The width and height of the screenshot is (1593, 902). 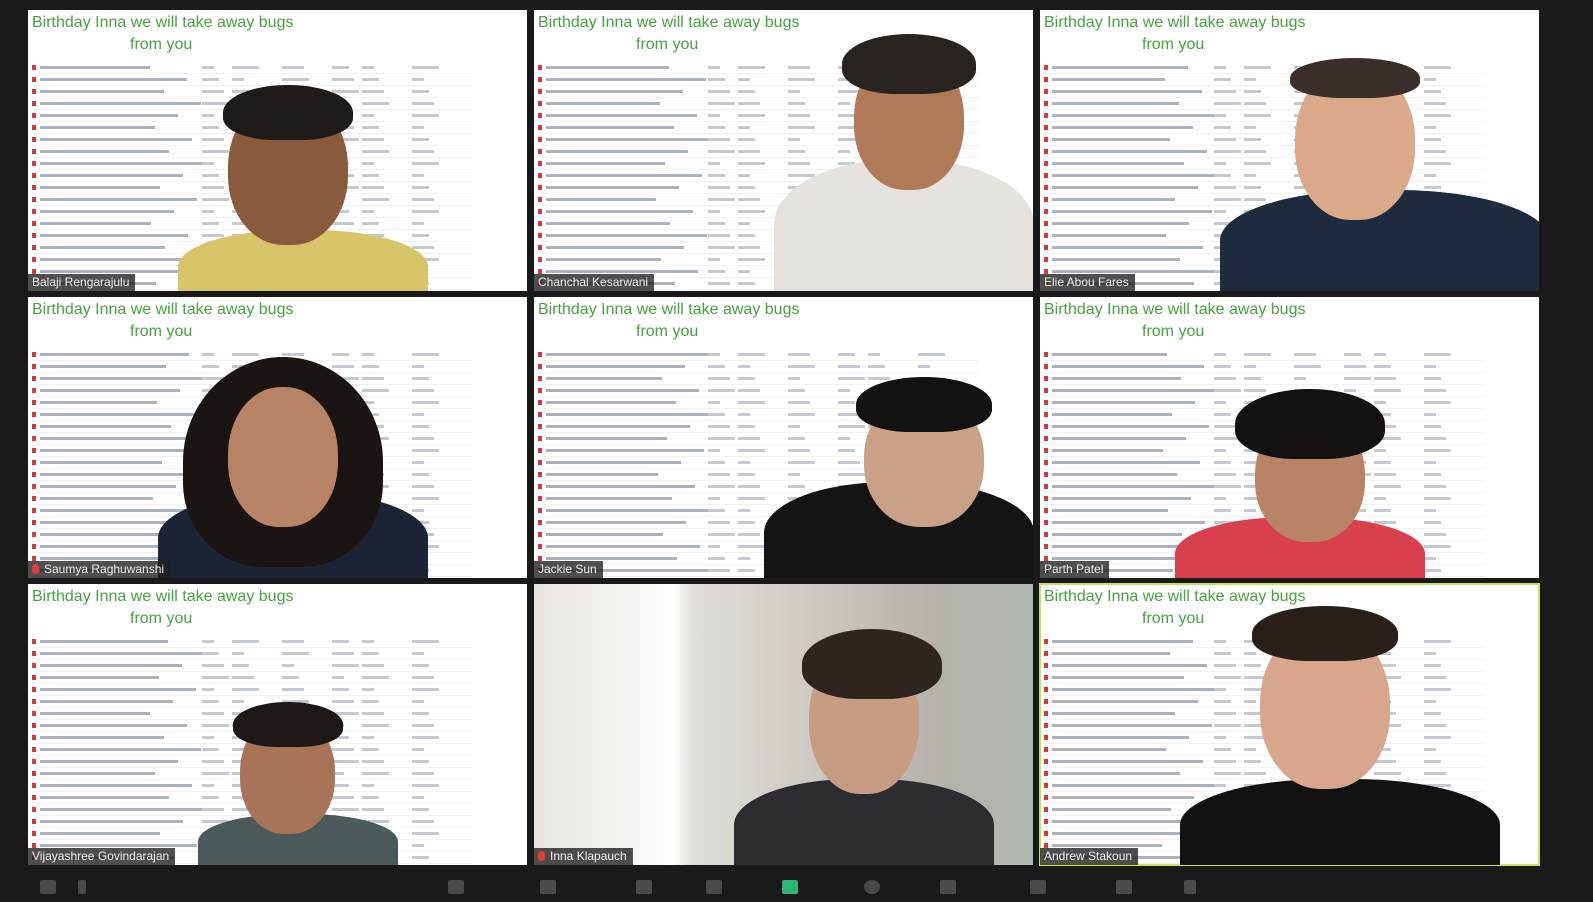 What do you see at coordinates (948, 887) in the screenshot?
I see `cc-icon` at bounding box center [948, 887].